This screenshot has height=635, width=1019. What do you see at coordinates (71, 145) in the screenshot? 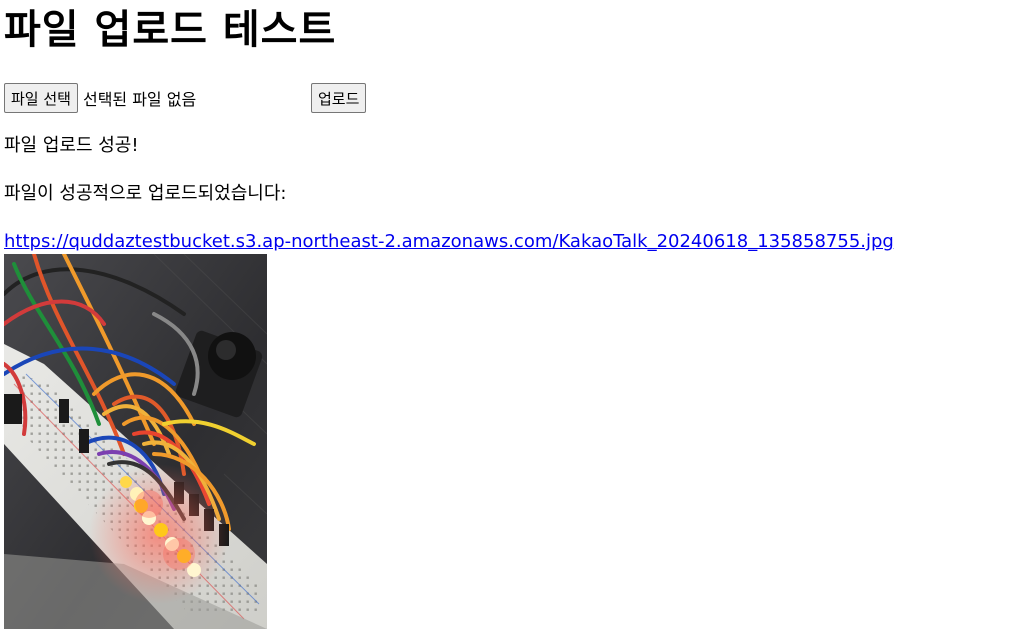
I see `success-message: 파일 업로드 성공!` at bounding box center [71, 145].